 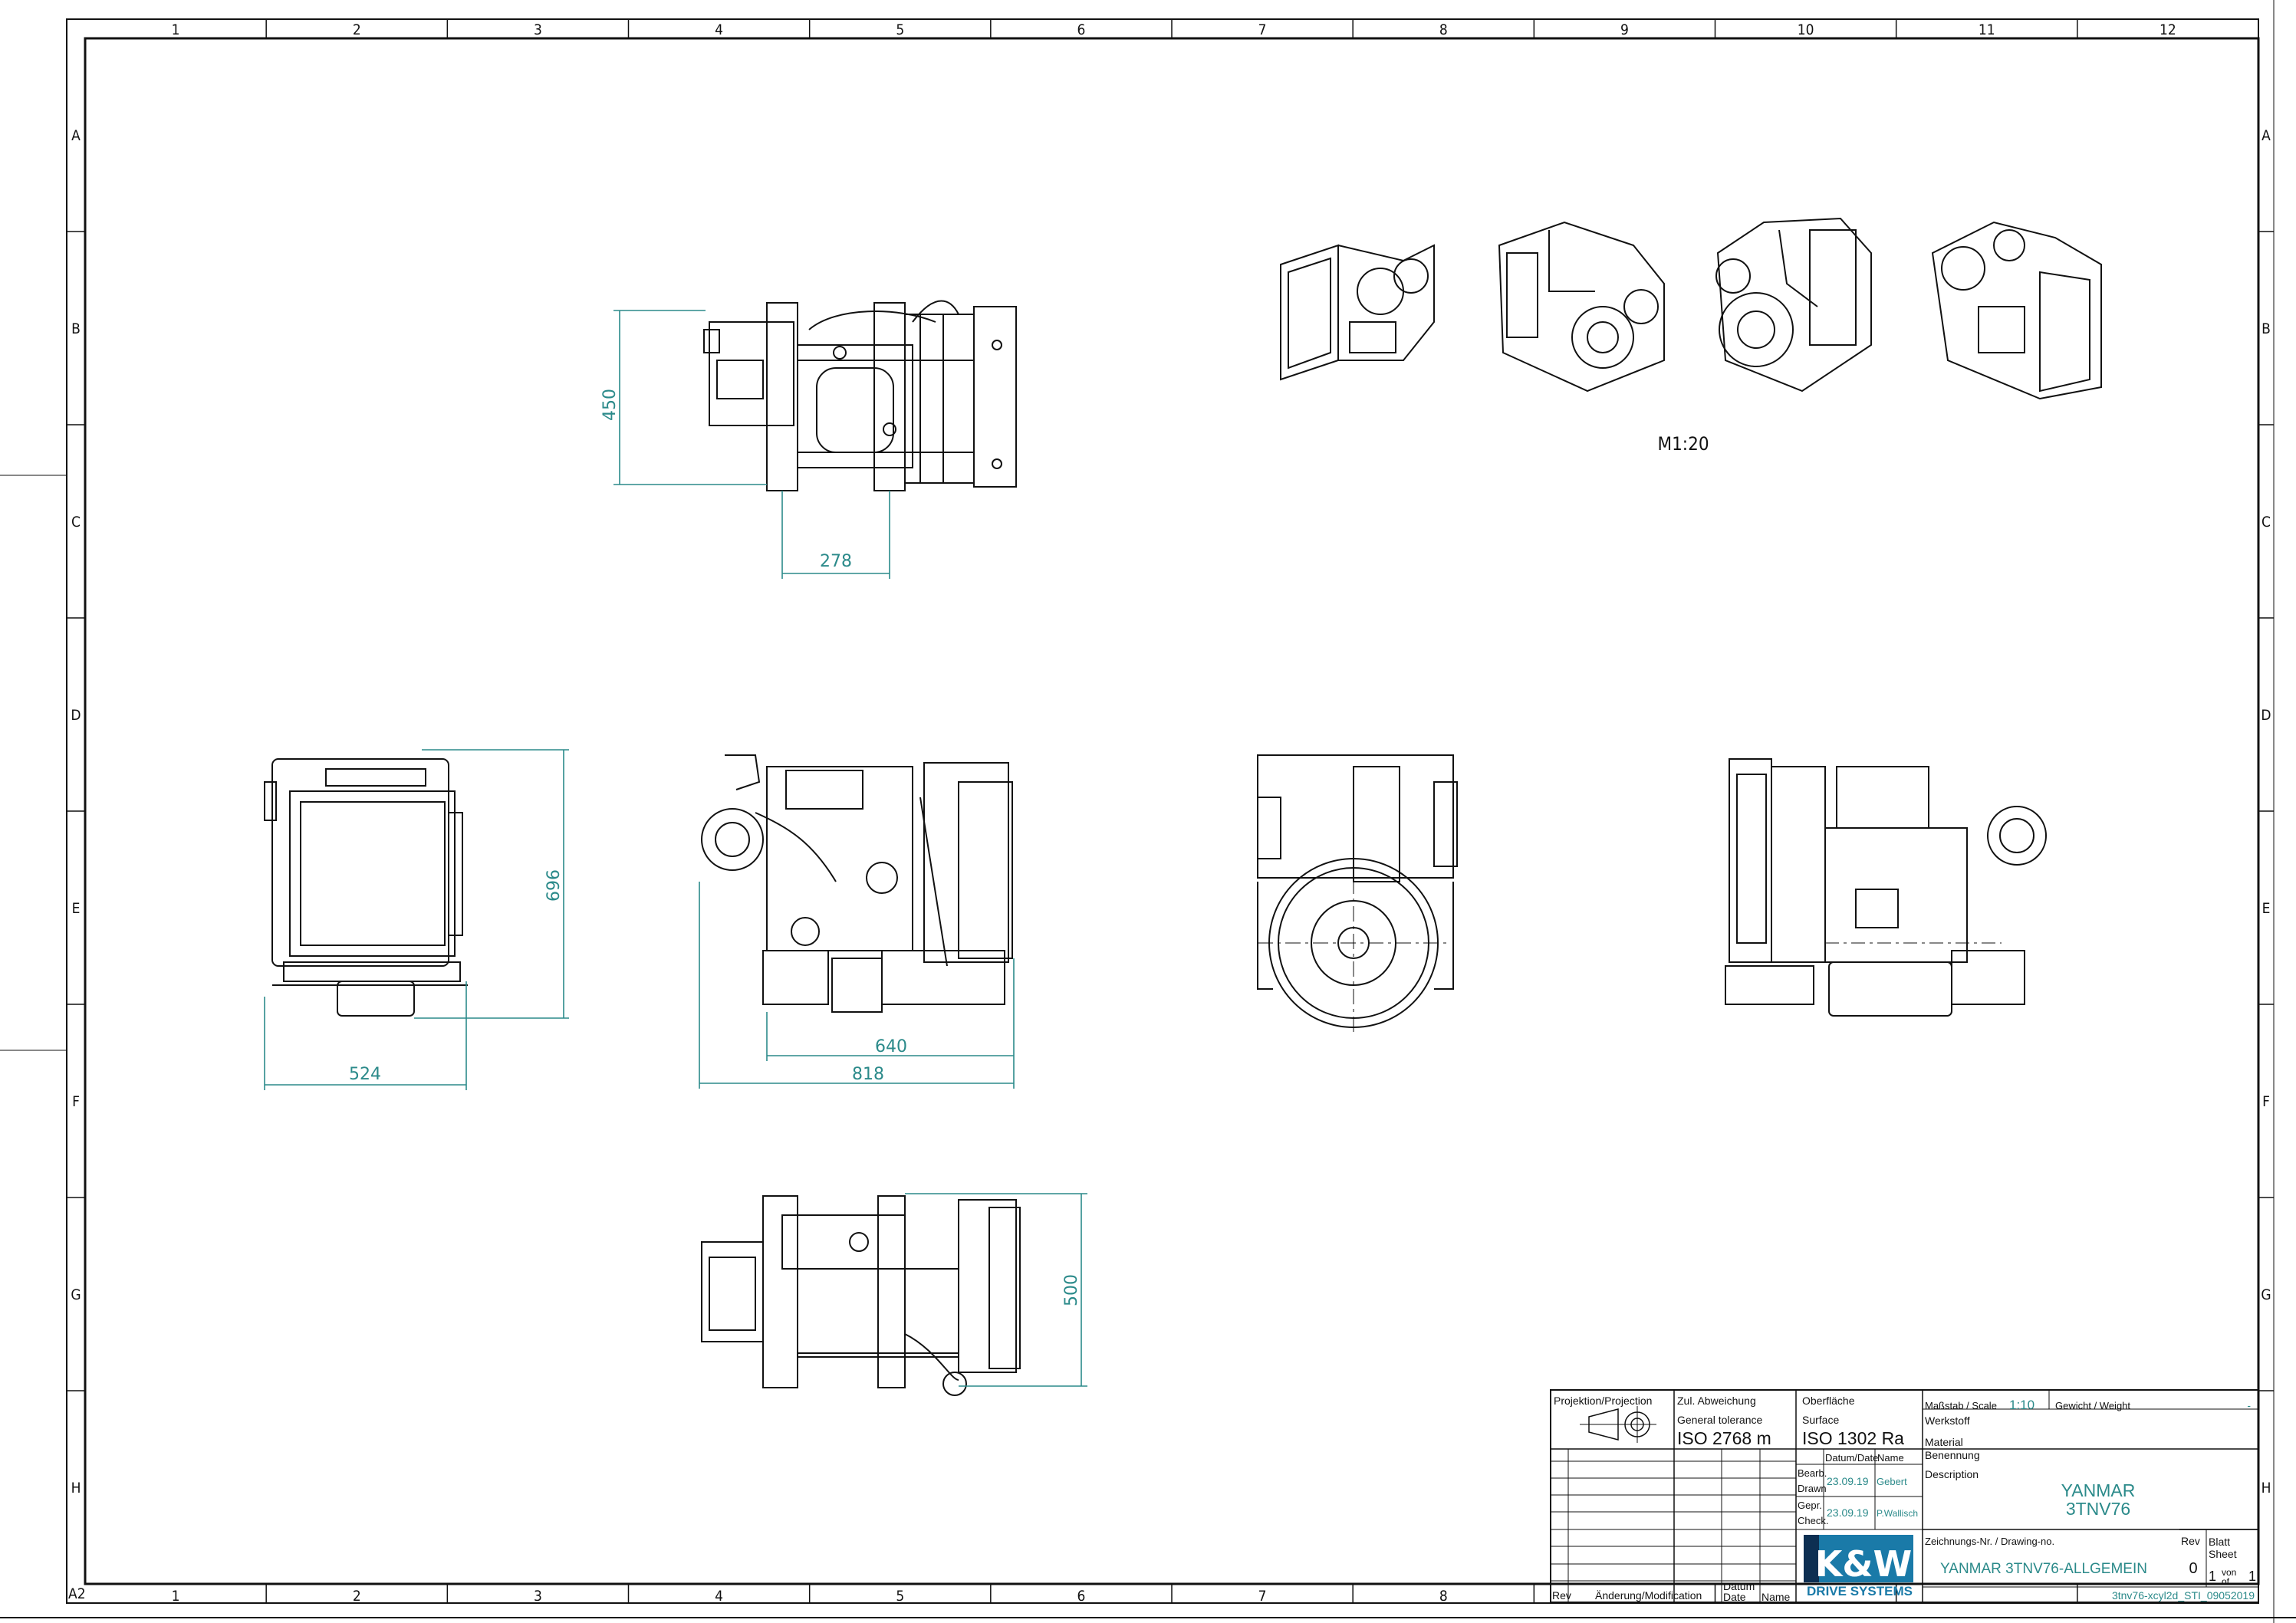 What do you see at coordinates (1952, 1474) in the screenshot?
I see `description-label-en: Description` at bounding box center [1952, 1474].